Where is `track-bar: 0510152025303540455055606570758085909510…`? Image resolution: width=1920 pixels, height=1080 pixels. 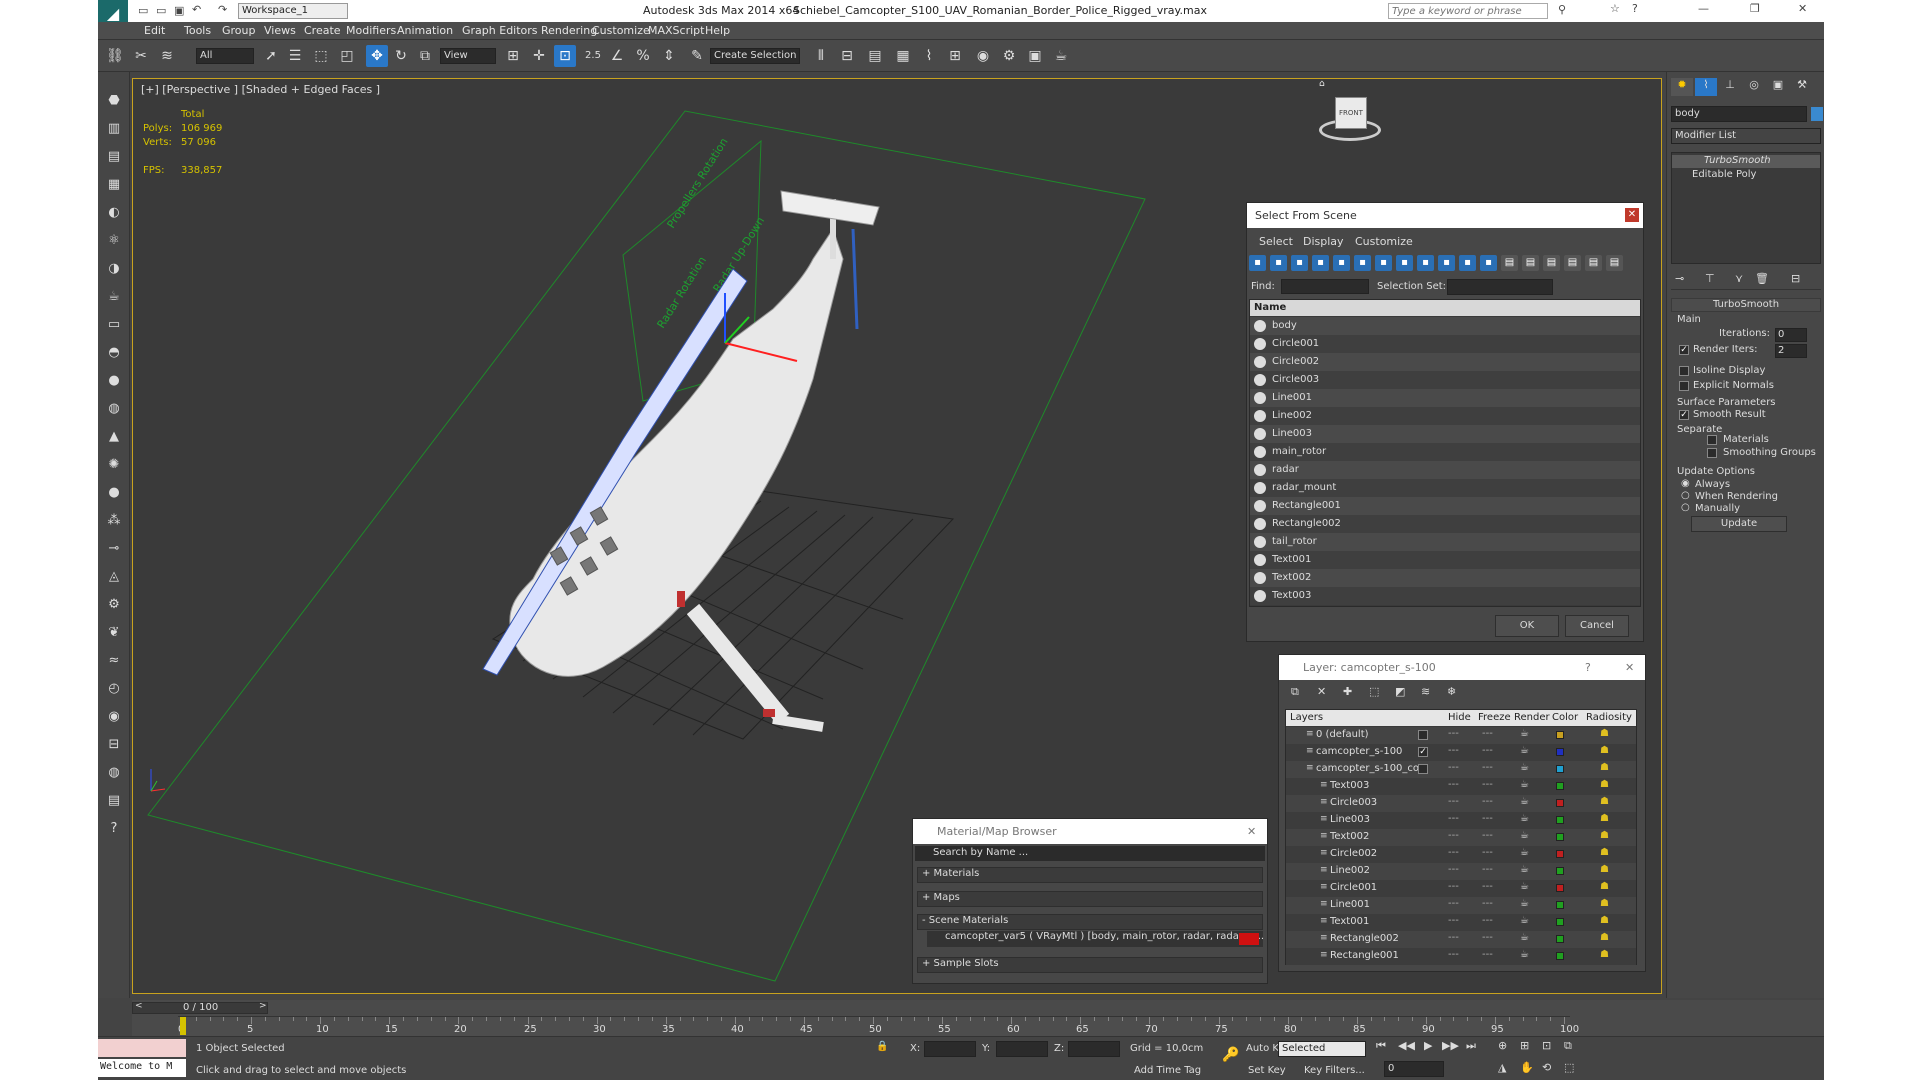
track-bar: 0510152025303540455055606570758085909510… is located at coordinates (878, 1026).